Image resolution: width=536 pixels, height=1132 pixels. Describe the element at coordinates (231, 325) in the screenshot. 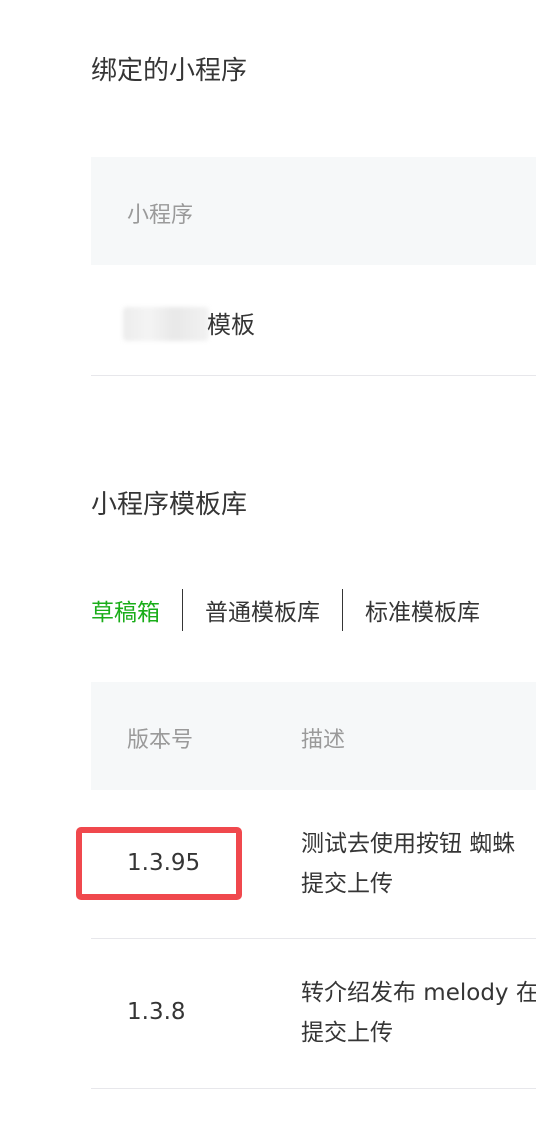

I see `bound-miniprogram-name: 模板` at that location.